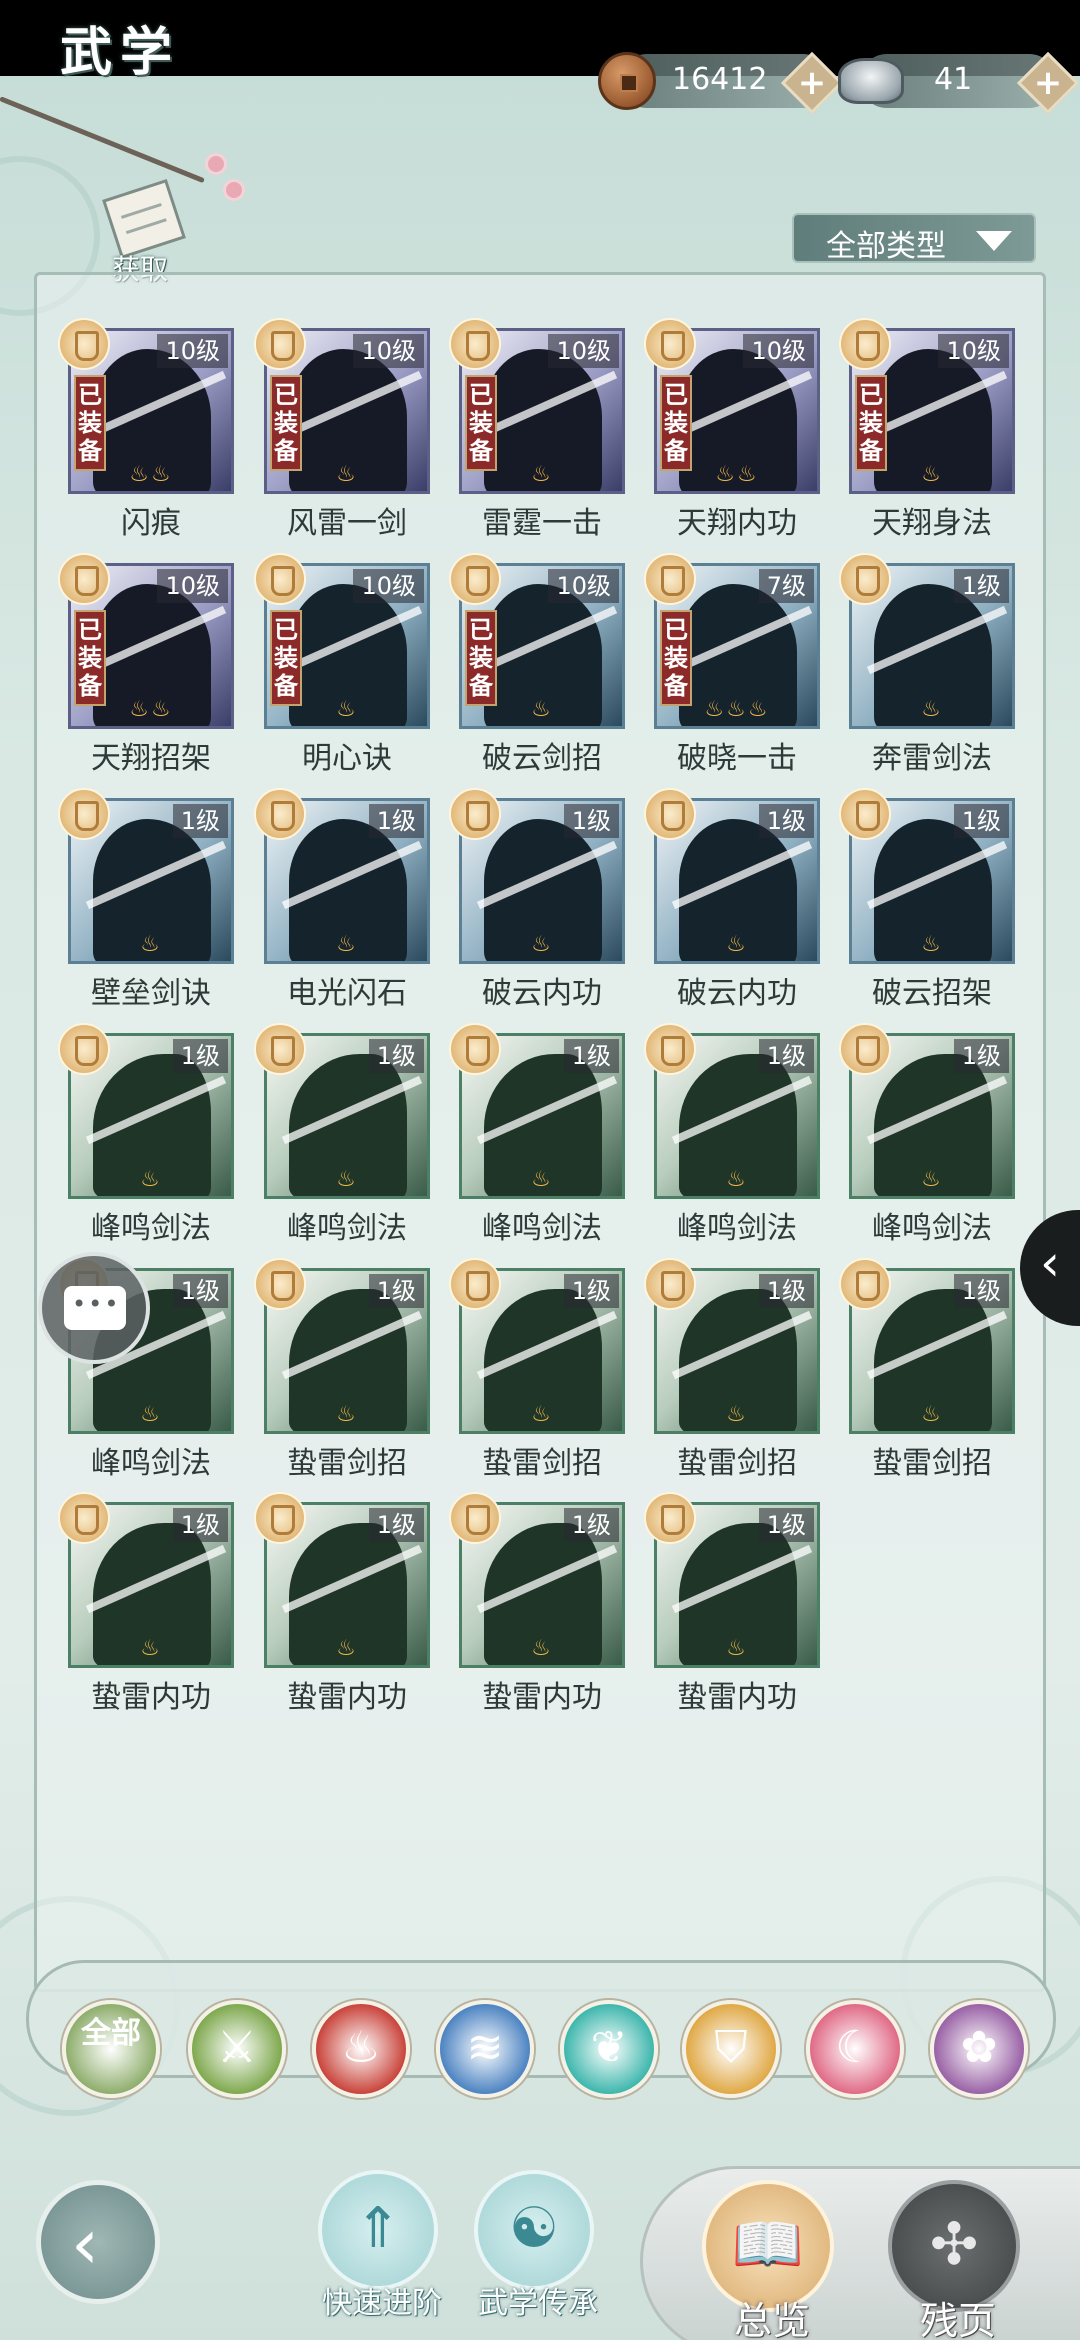  Describe the element at coordinates (1050, 1263) in the screenshot. I see `chevron-left-icon: ‹` at that location.